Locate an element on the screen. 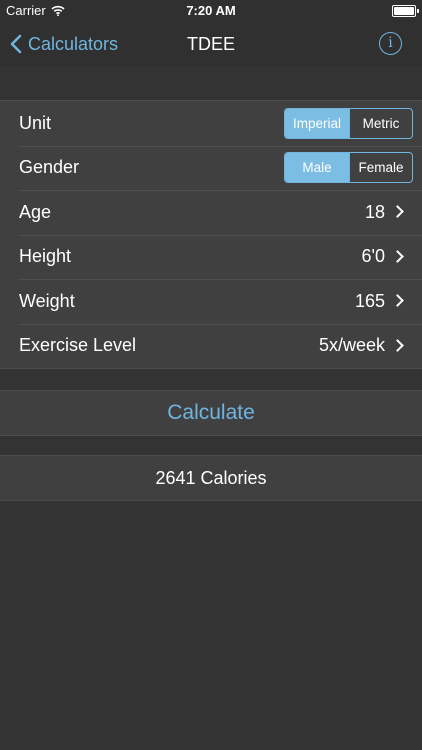  gender-row: Gender Male Female is located at coordinates (211, 168).